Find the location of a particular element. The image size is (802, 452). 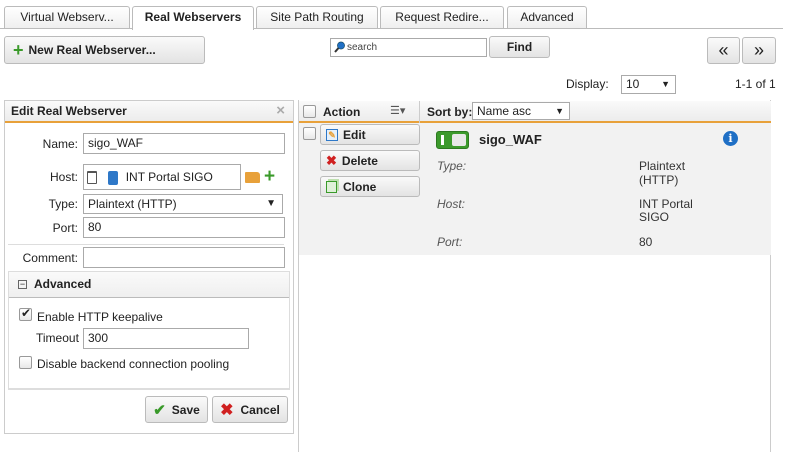

toggle-on-indicator is located at coordinates (442, 140).